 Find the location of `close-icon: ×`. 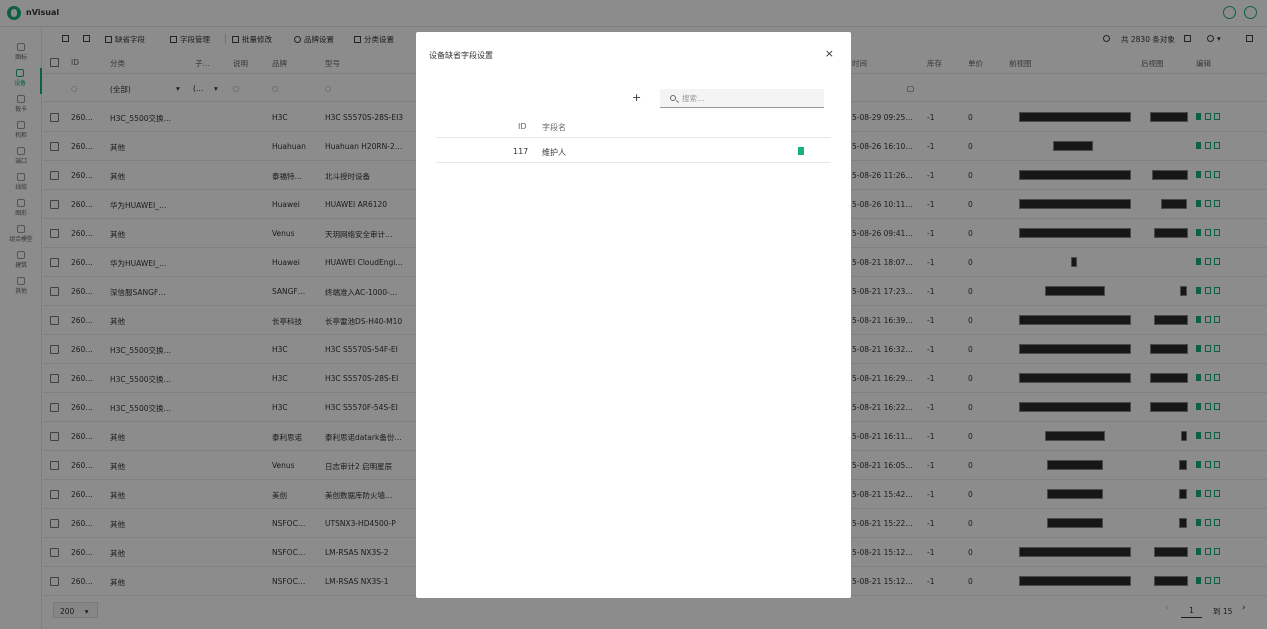

close-icon: × is located at coordinates (829, 53).